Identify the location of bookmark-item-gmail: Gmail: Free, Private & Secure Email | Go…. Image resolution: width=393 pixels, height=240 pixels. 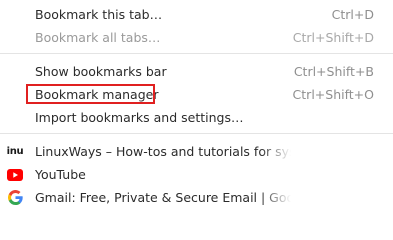
(196, 197).